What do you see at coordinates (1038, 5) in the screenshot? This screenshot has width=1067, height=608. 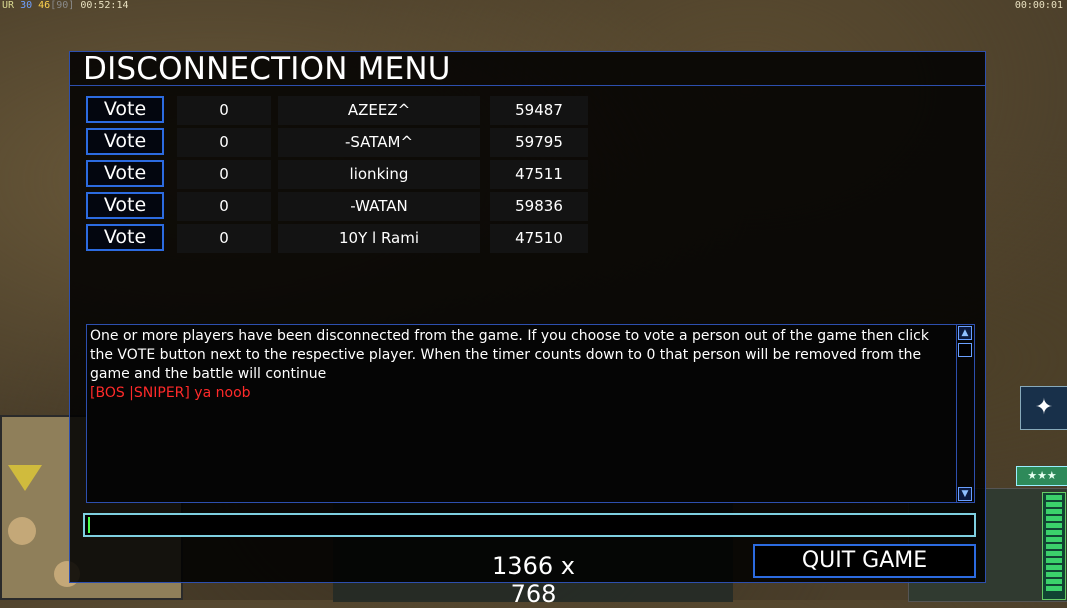 I see `countdown-timer: 00:00:01` at bounding box center [1038, 5].